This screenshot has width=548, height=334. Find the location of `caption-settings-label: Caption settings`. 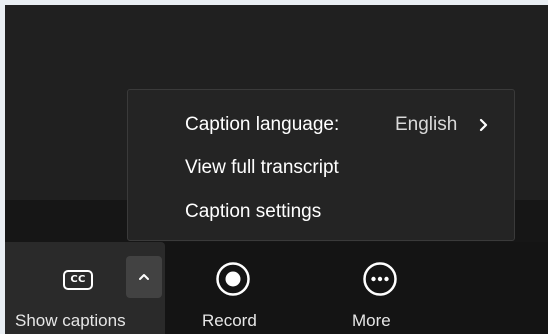

caption-settings-label: Caption settings is located at coordinates (253, 211).